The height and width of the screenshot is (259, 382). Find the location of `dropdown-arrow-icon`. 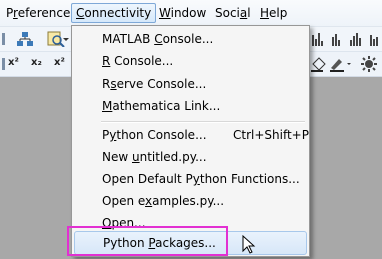

dropdown-arrow-icon is located at coordinates (66, 39).